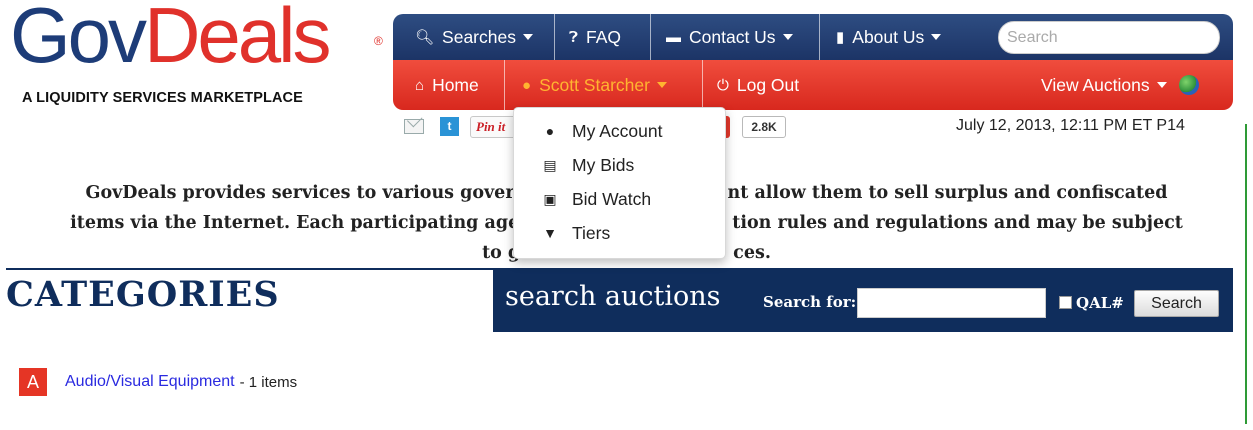 Image resolution: width=1253 pixels, height=430 pixels. What do you see at coordinates (143, 294) in the screenshot?
I see `categories-title: CATEGORIES` at bounding box center [143, 294].